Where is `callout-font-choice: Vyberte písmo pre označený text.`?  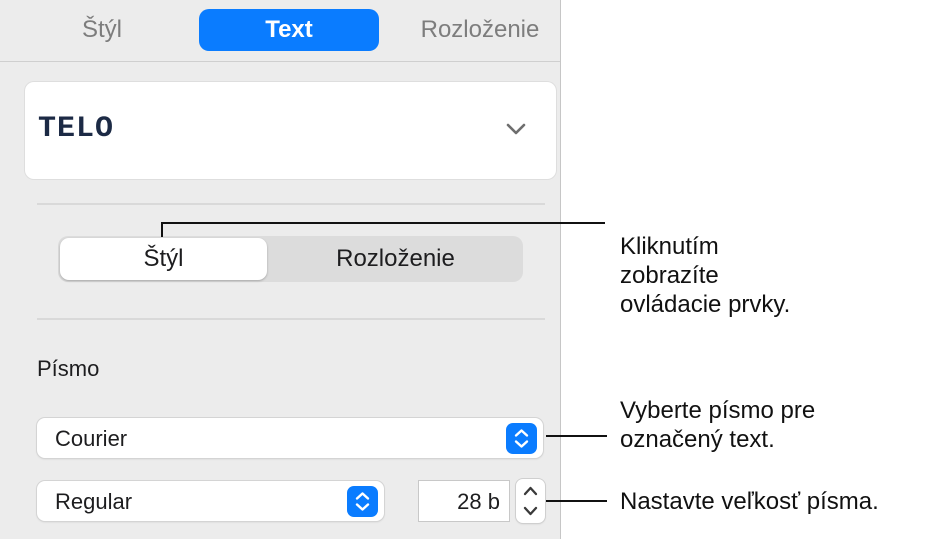
callout-font-choice: Vyberte písmo pre označený text. is located at coordinates (718, 425).